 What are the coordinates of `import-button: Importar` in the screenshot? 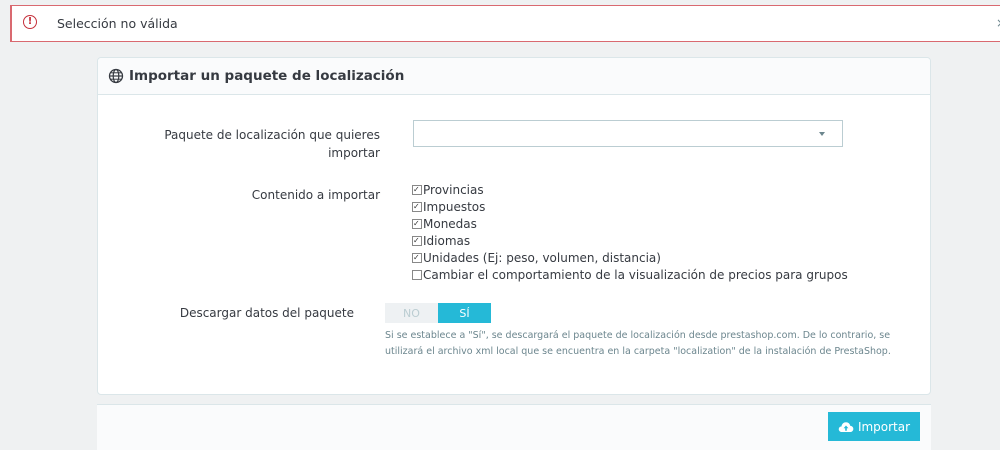 It's located at (874, 426).